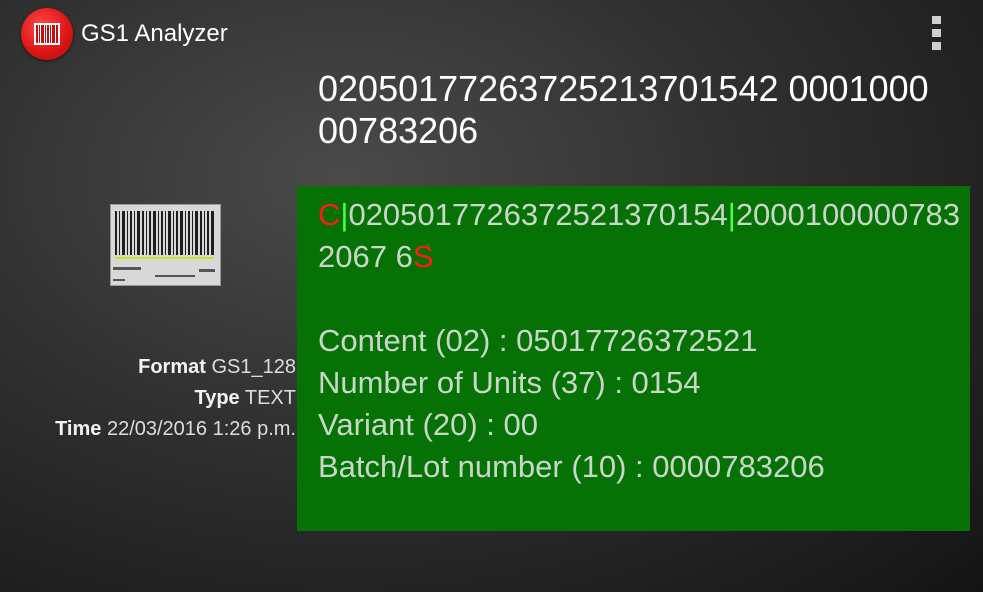  What do you see at coordinates (154, 33) in the screenshot?
I see `app-title: GS1 Analyzer` at bounding box center [154, 33].